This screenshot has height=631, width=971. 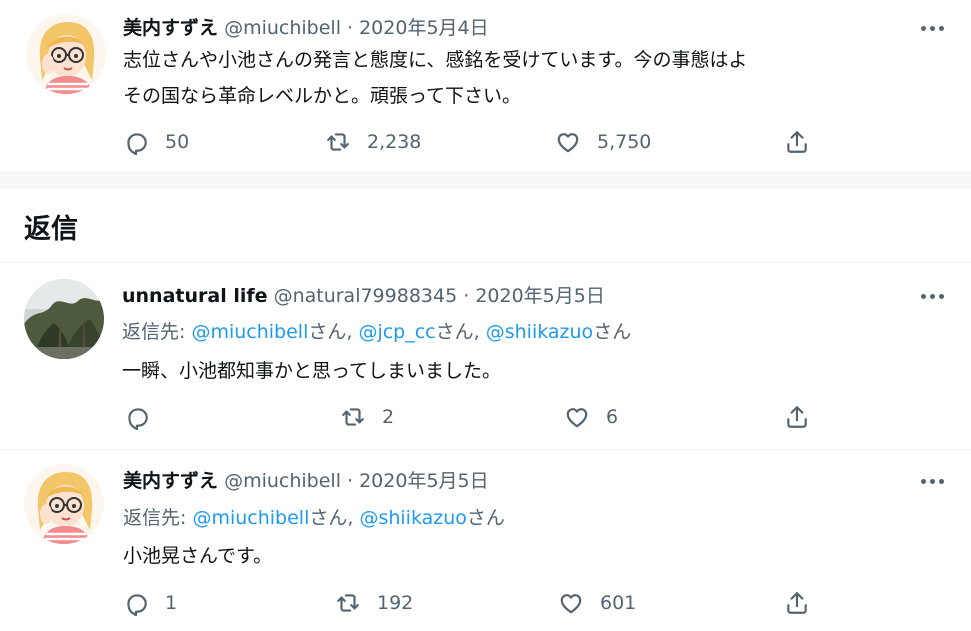 I want to click on retweet-count: 192, so click(x=395, y=603).